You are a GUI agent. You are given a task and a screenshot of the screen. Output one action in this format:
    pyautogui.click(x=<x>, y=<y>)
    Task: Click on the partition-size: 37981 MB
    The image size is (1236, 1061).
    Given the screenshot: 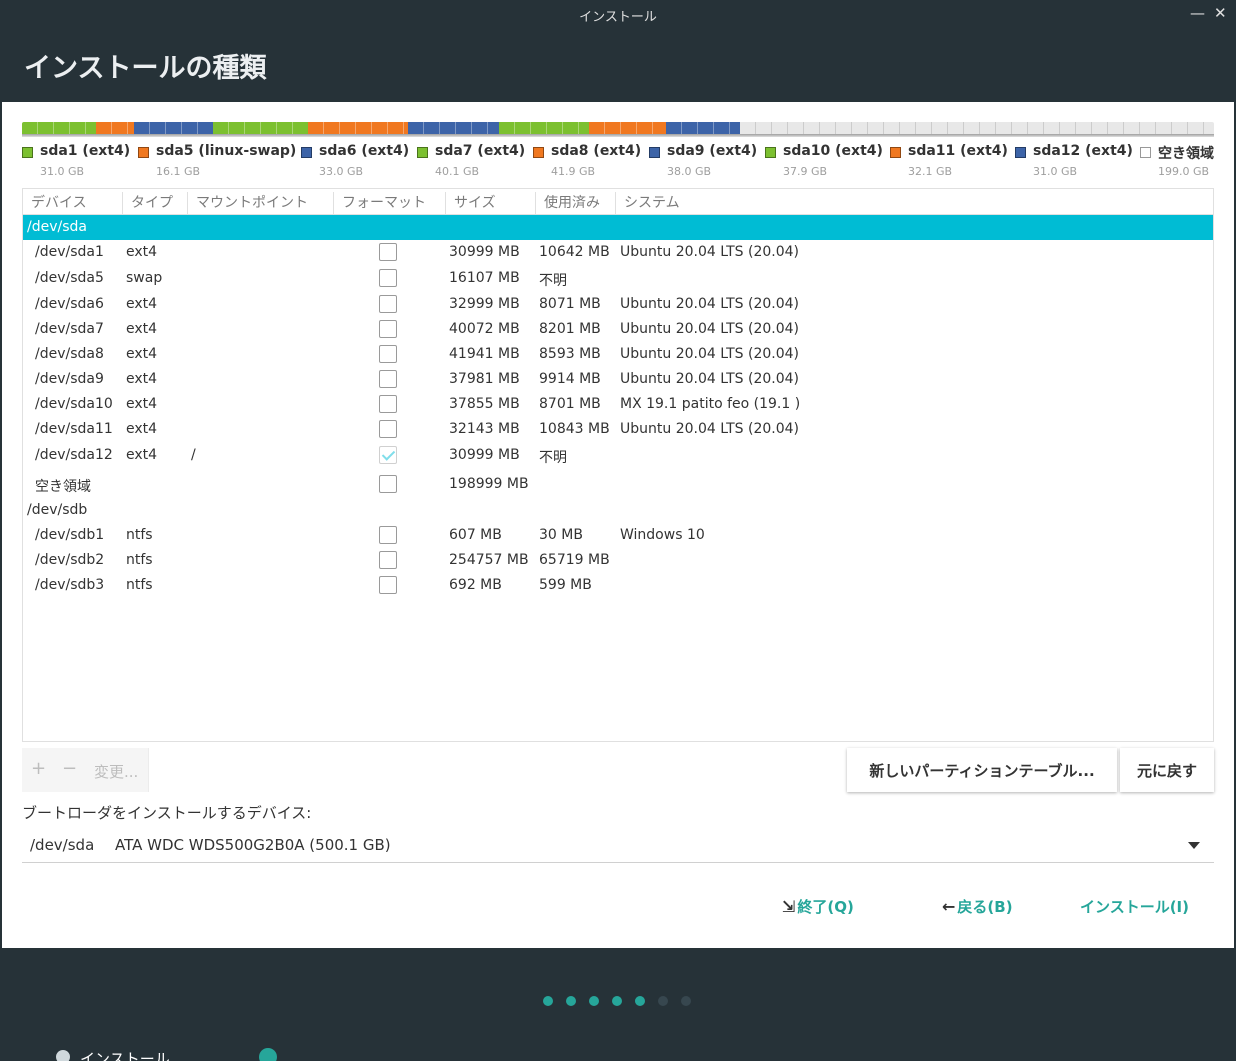 What is the action you would take?
    pyautogui.click(x=484, y=379)
    